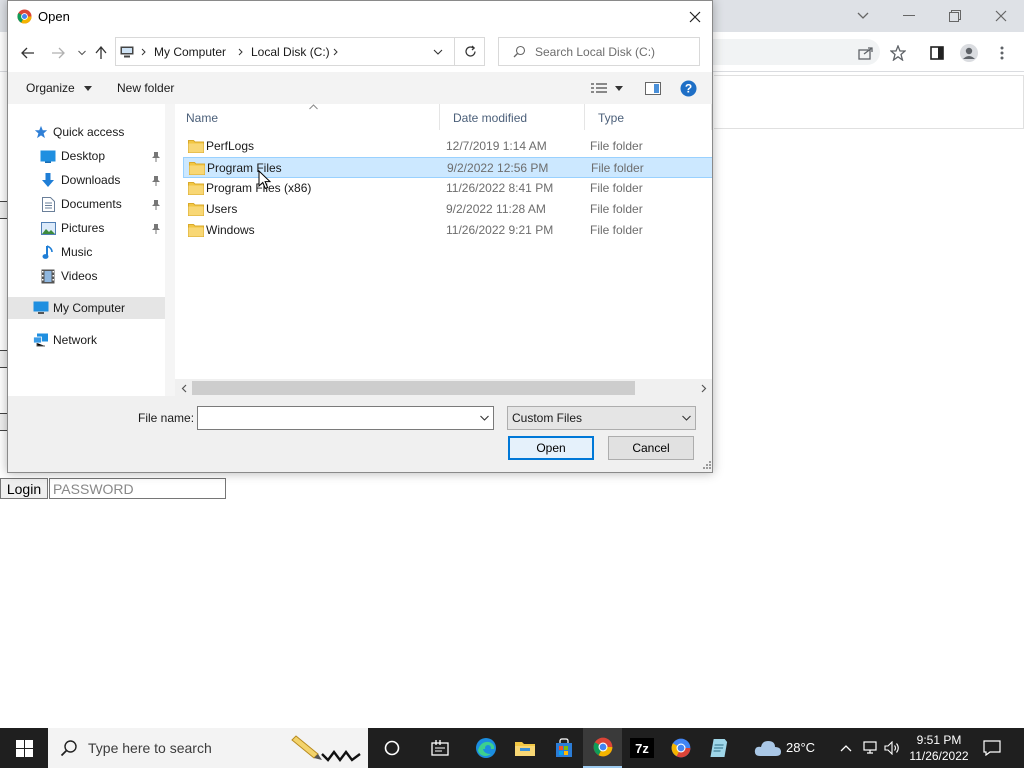  I want to click on widgets-icon, so click(439, 748).